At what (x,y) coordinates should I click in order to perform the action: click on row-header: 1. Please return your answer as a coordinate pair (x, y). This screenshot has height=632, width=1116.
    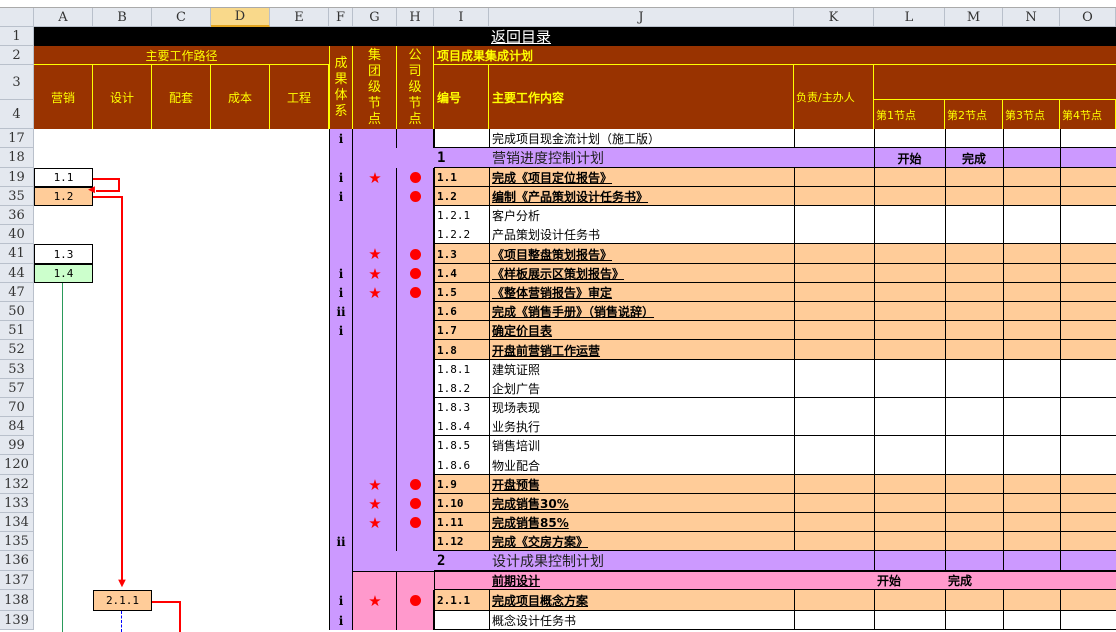
    Looking at the image, I should click on (17, 36).